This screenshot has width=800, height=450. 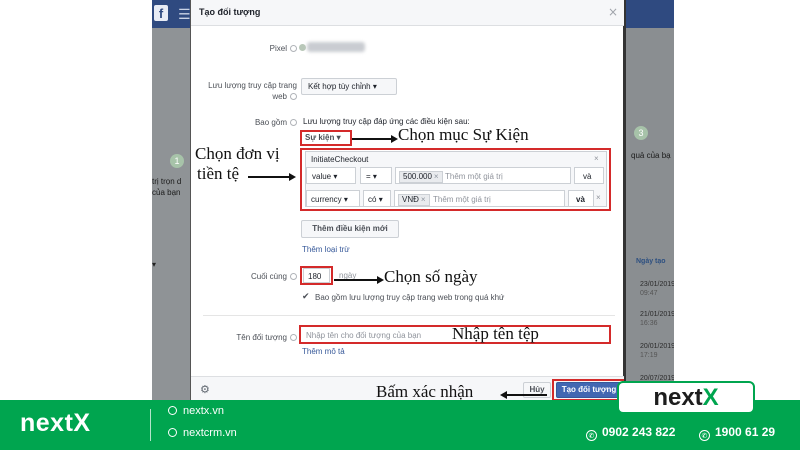 What do you see at coordinates (306, 297) in the screenshot?
I see `past-traffic-checkbox: ✔` at bounding box center [306, 297].